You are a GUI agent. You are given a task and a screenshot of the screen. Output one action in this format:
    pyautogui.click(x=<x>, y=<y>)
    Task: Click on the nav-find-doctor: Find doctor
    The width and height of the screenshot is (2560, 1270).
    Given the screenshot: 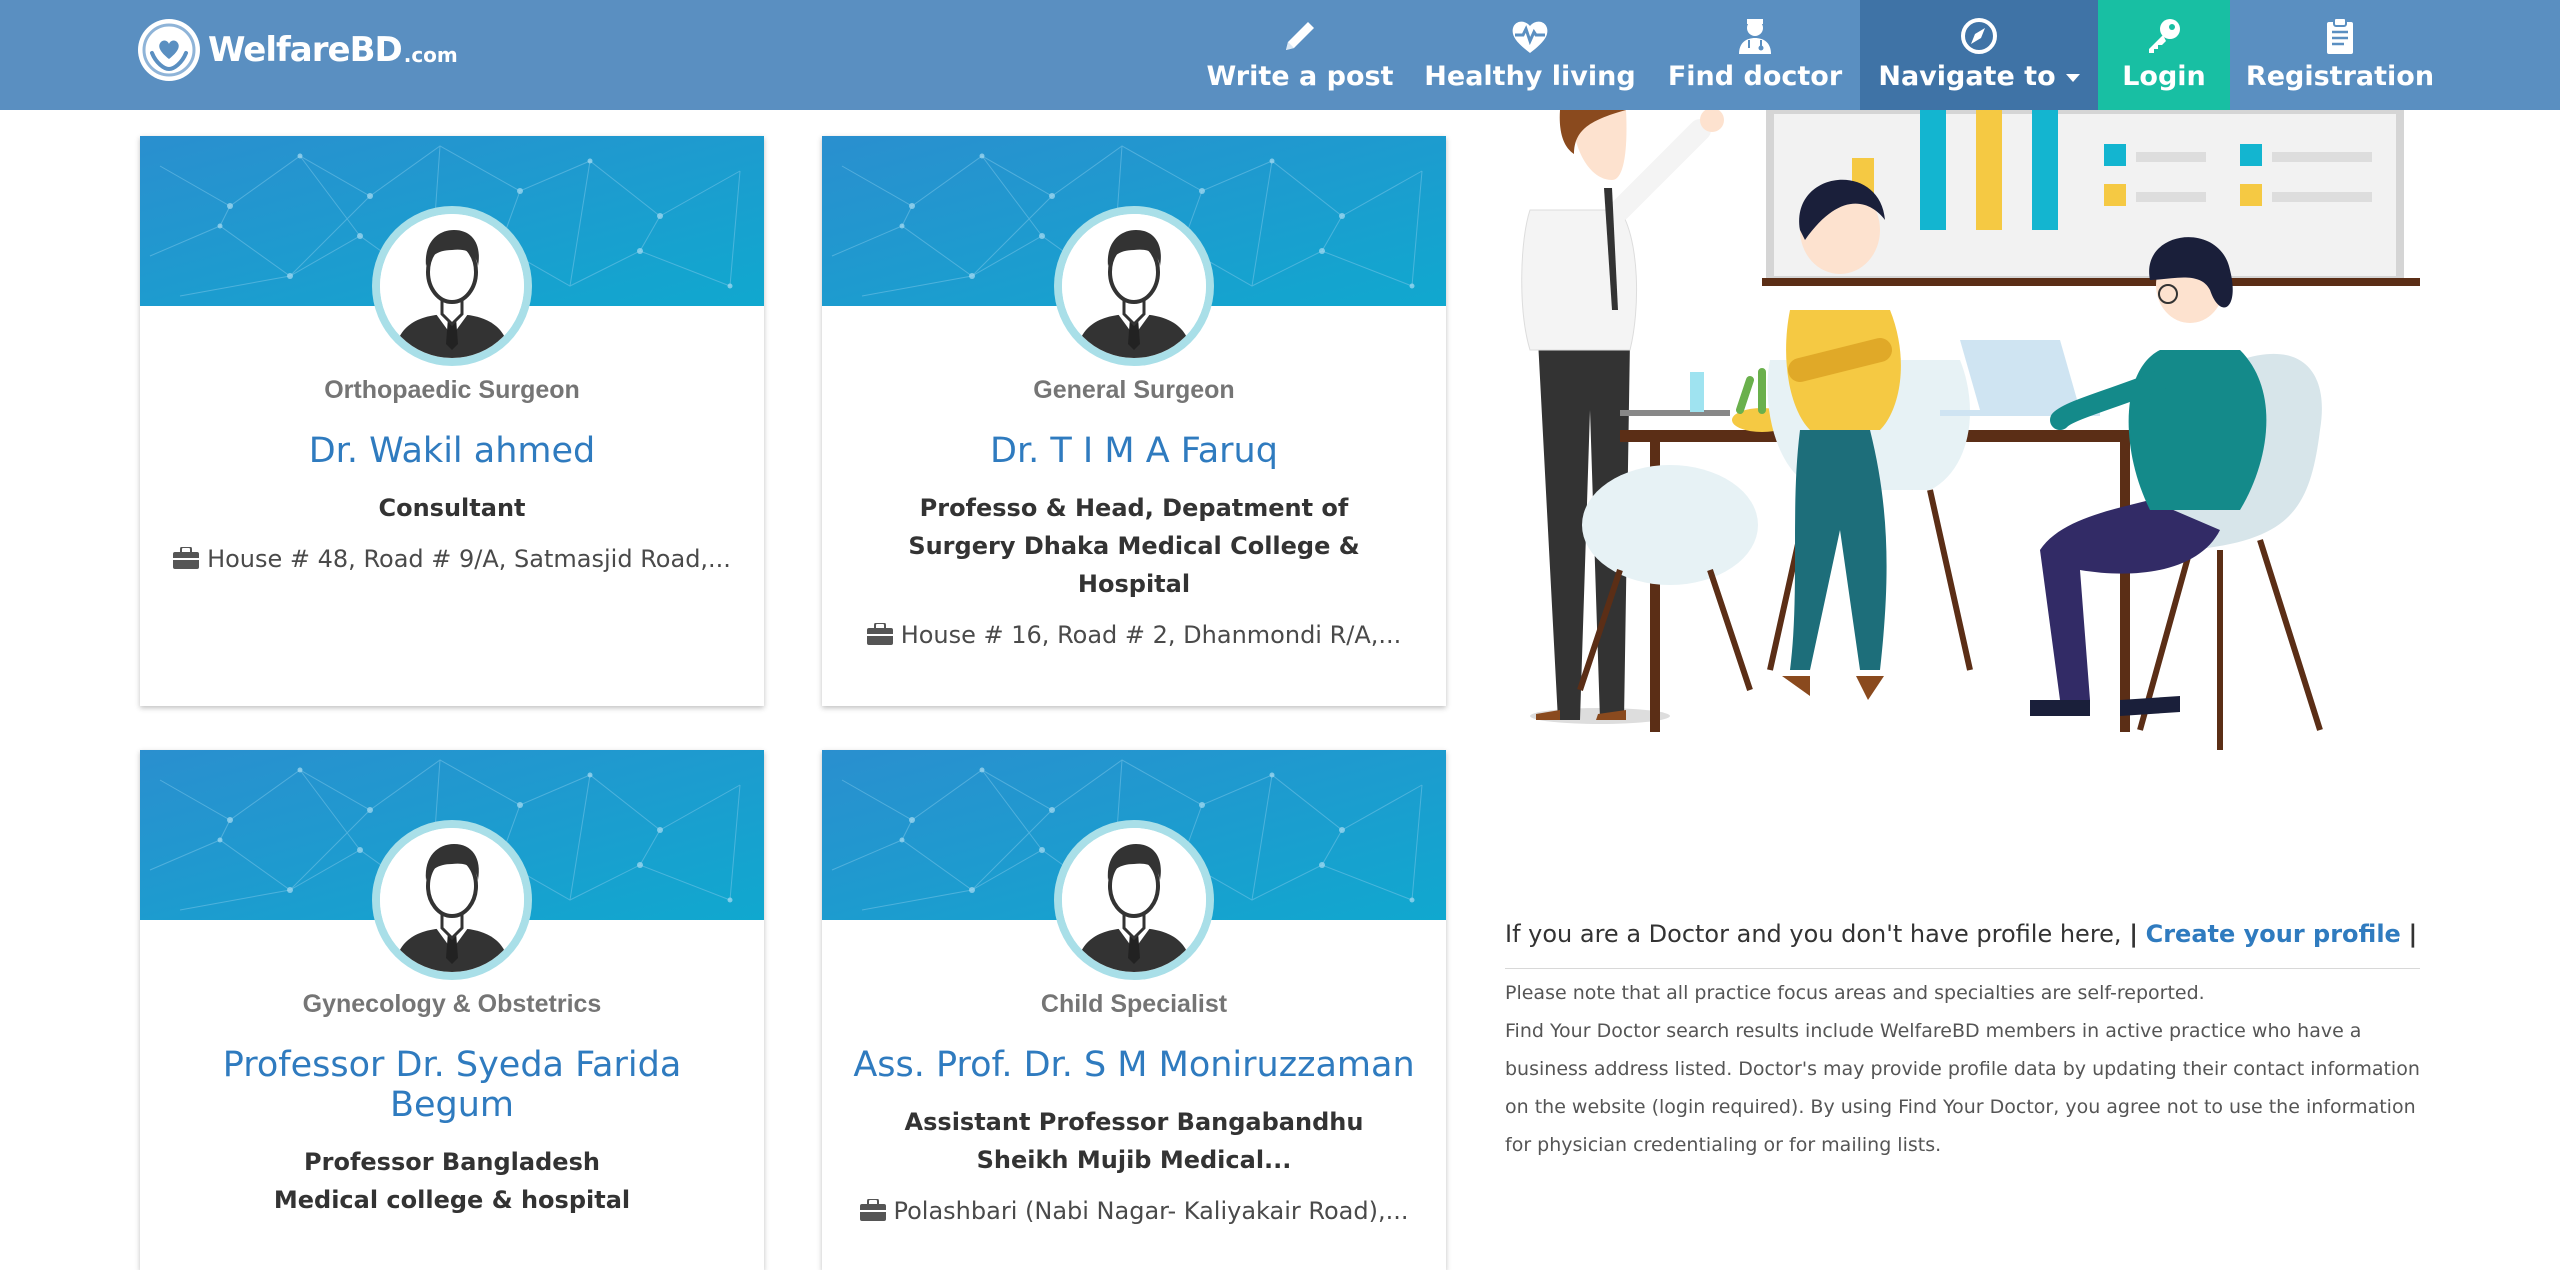 What is the action you would take?
    pyautogui.click(x=1755, y=55)
    